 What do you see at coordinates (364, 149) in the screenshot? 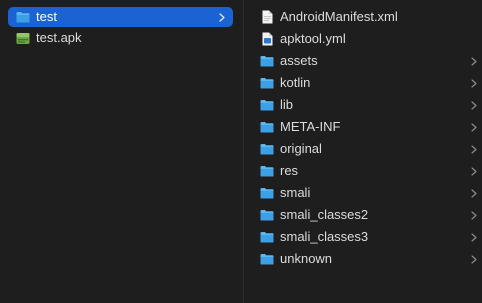
I see `list-item-original: original` at bounding box center [364, 149].